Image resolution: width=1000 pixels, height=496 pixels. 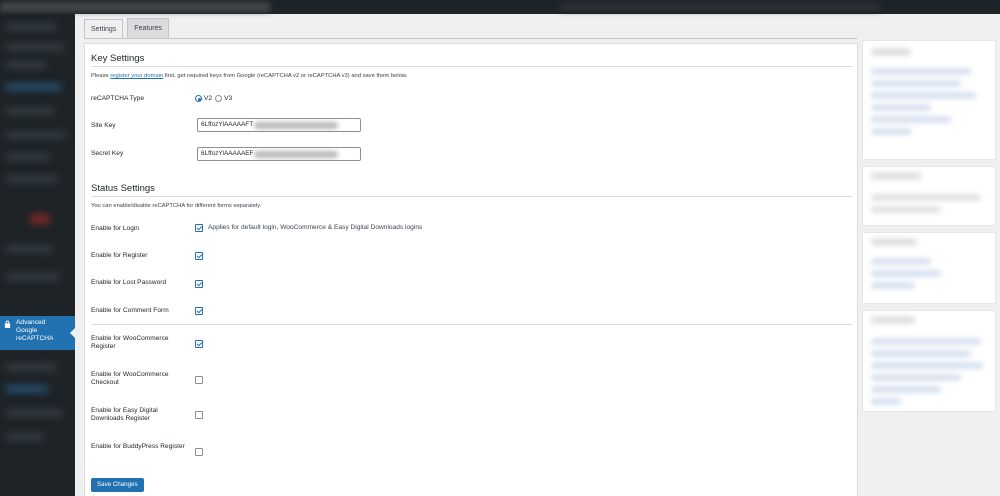 What do you see at coordinates (199, 311) in the screenshot?
I see `enable-comment-form-checkbox` at bounding box center [199, 311].